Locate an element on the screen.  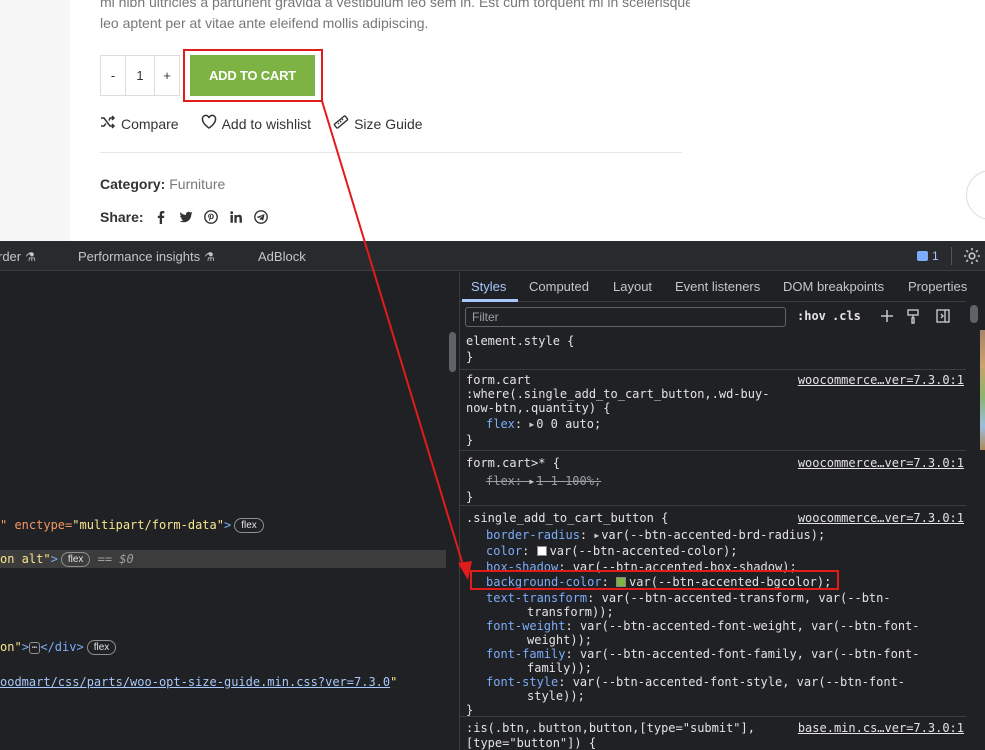
wishlist-label: Add to wishlist is located at coordinates (266, 123).